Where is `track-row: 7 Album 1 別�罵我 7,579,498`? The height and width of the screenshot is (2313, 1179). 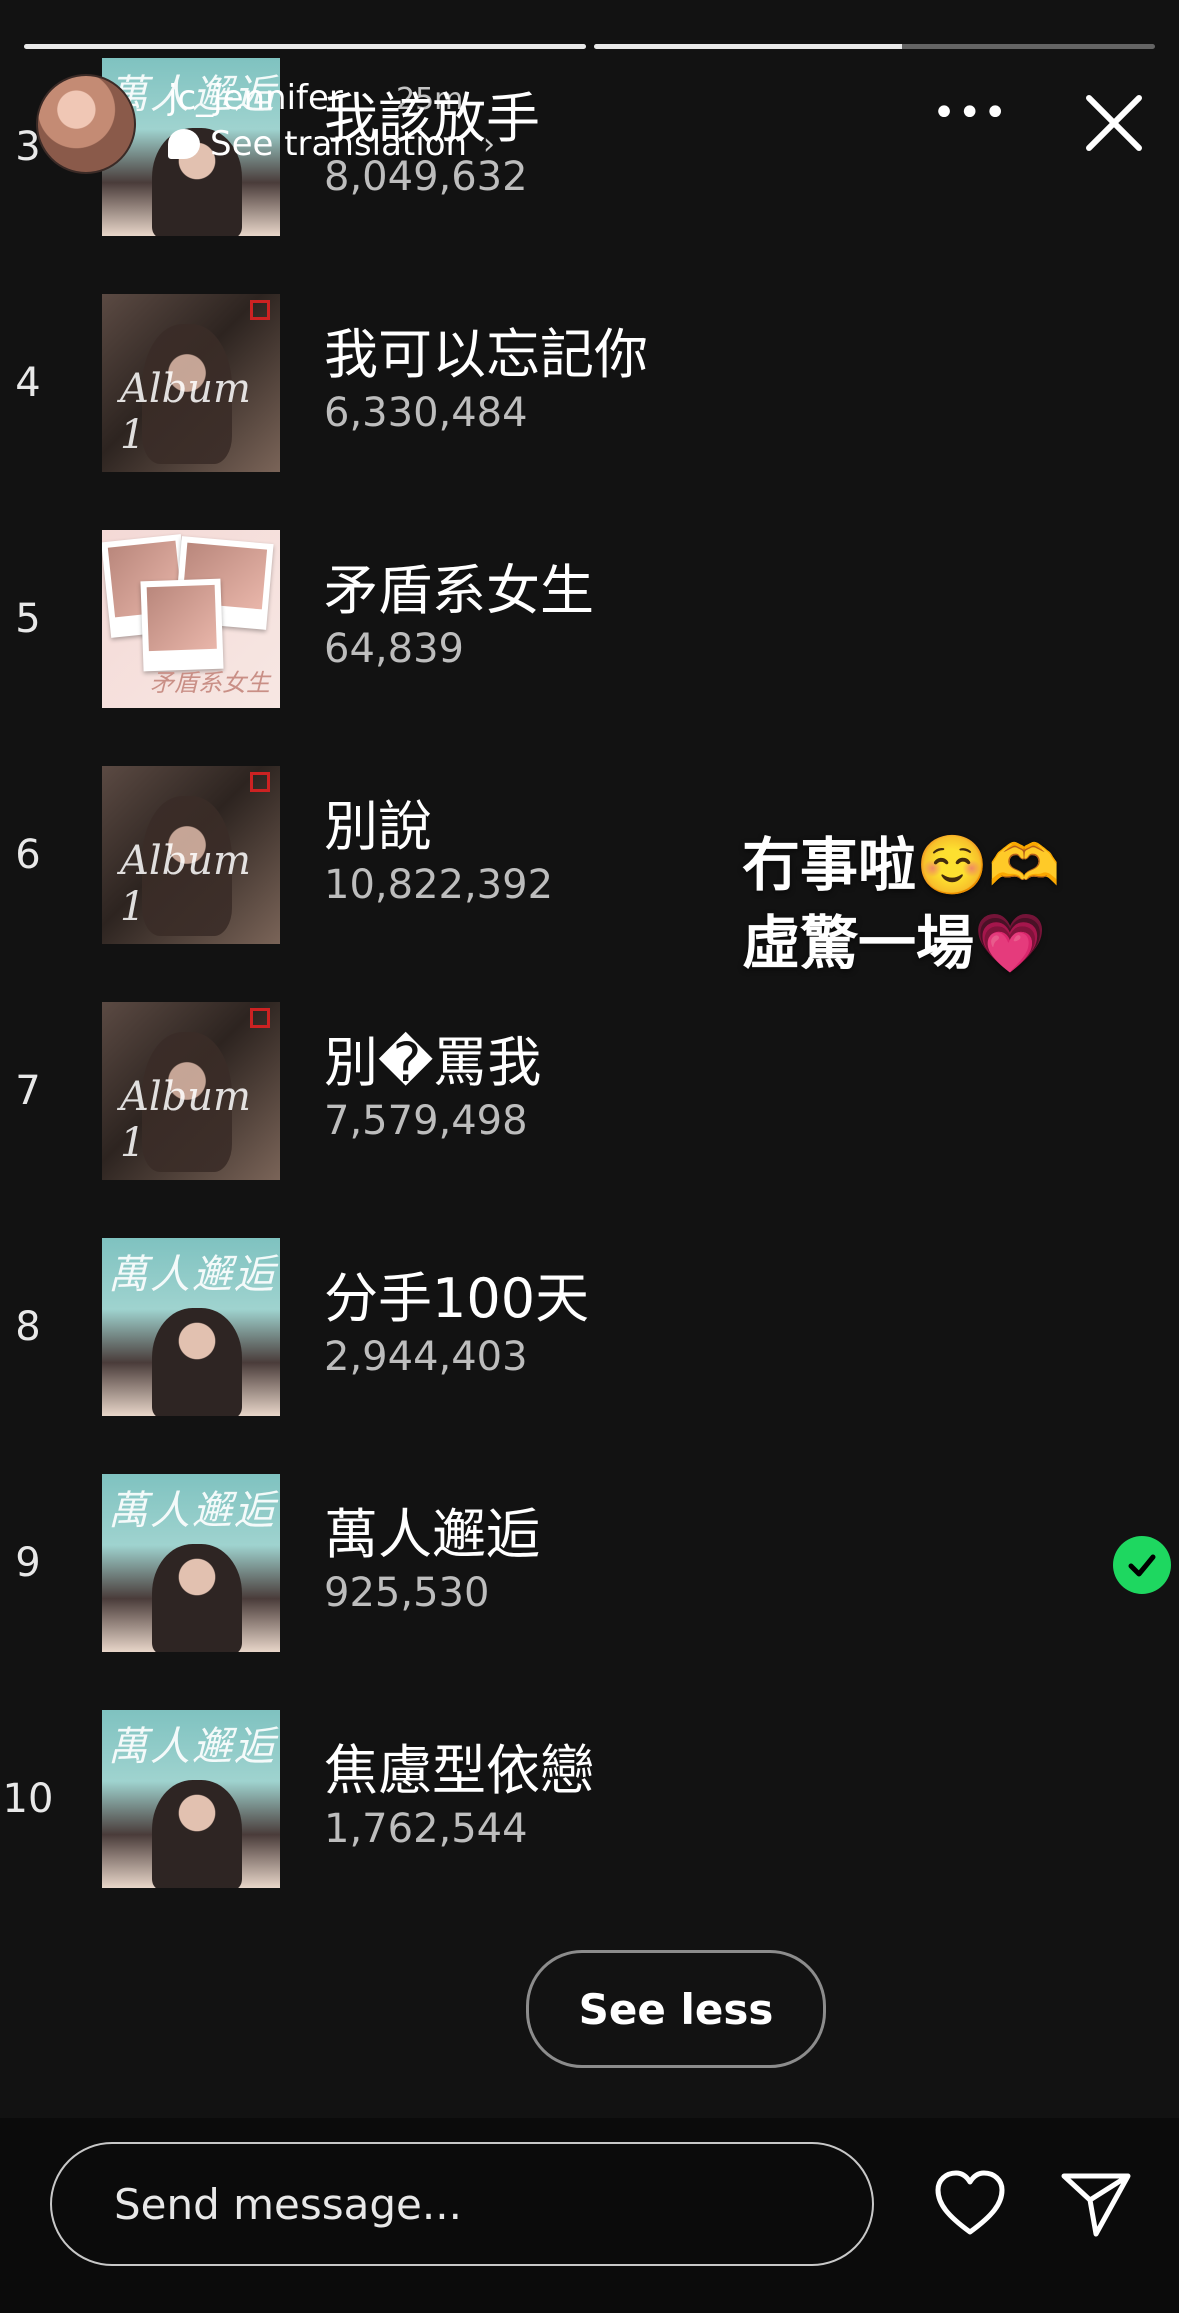
track-row: 7 Album 1 別�罵我 7,579,498 is located at coordinates (589, 1088).